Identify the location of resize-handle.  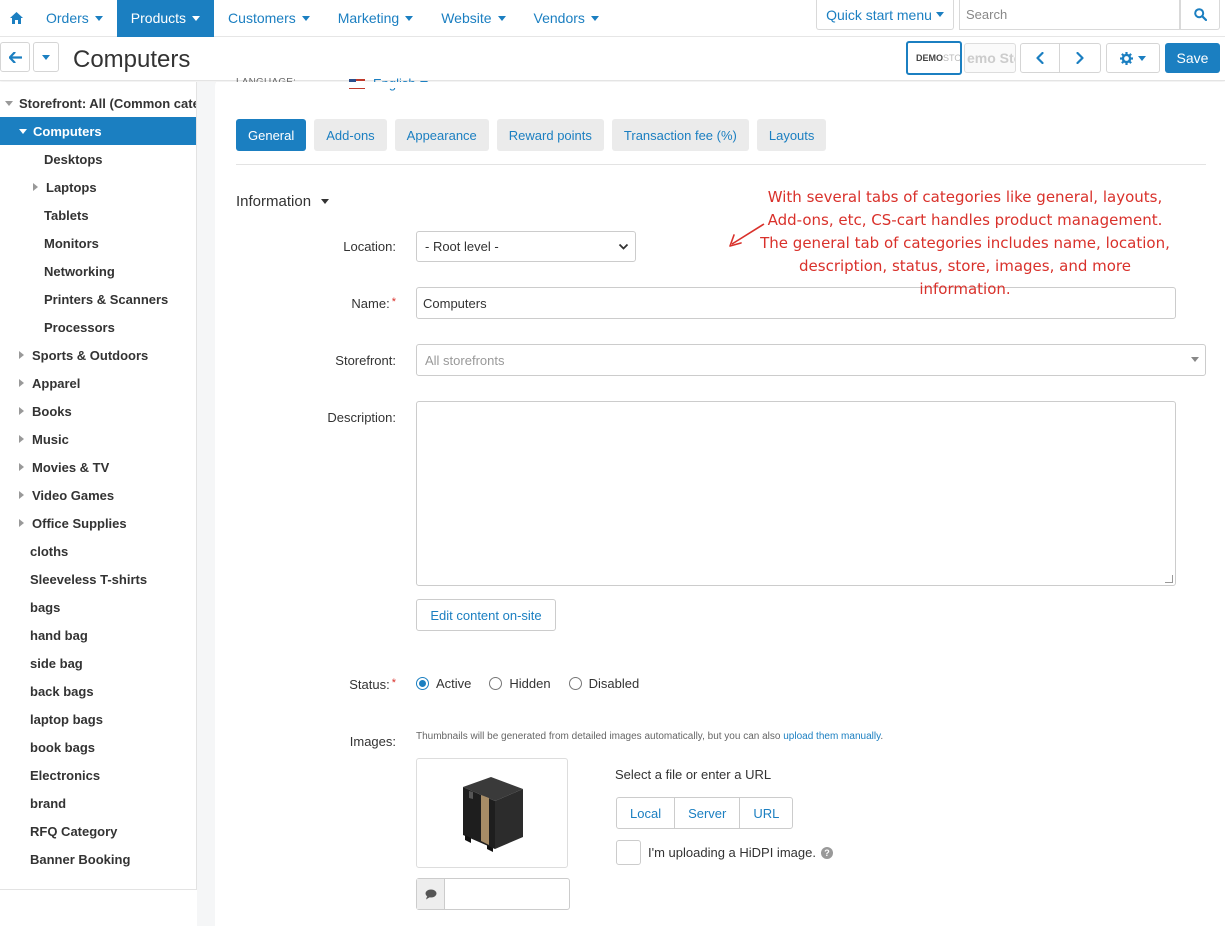
(1169, 579).